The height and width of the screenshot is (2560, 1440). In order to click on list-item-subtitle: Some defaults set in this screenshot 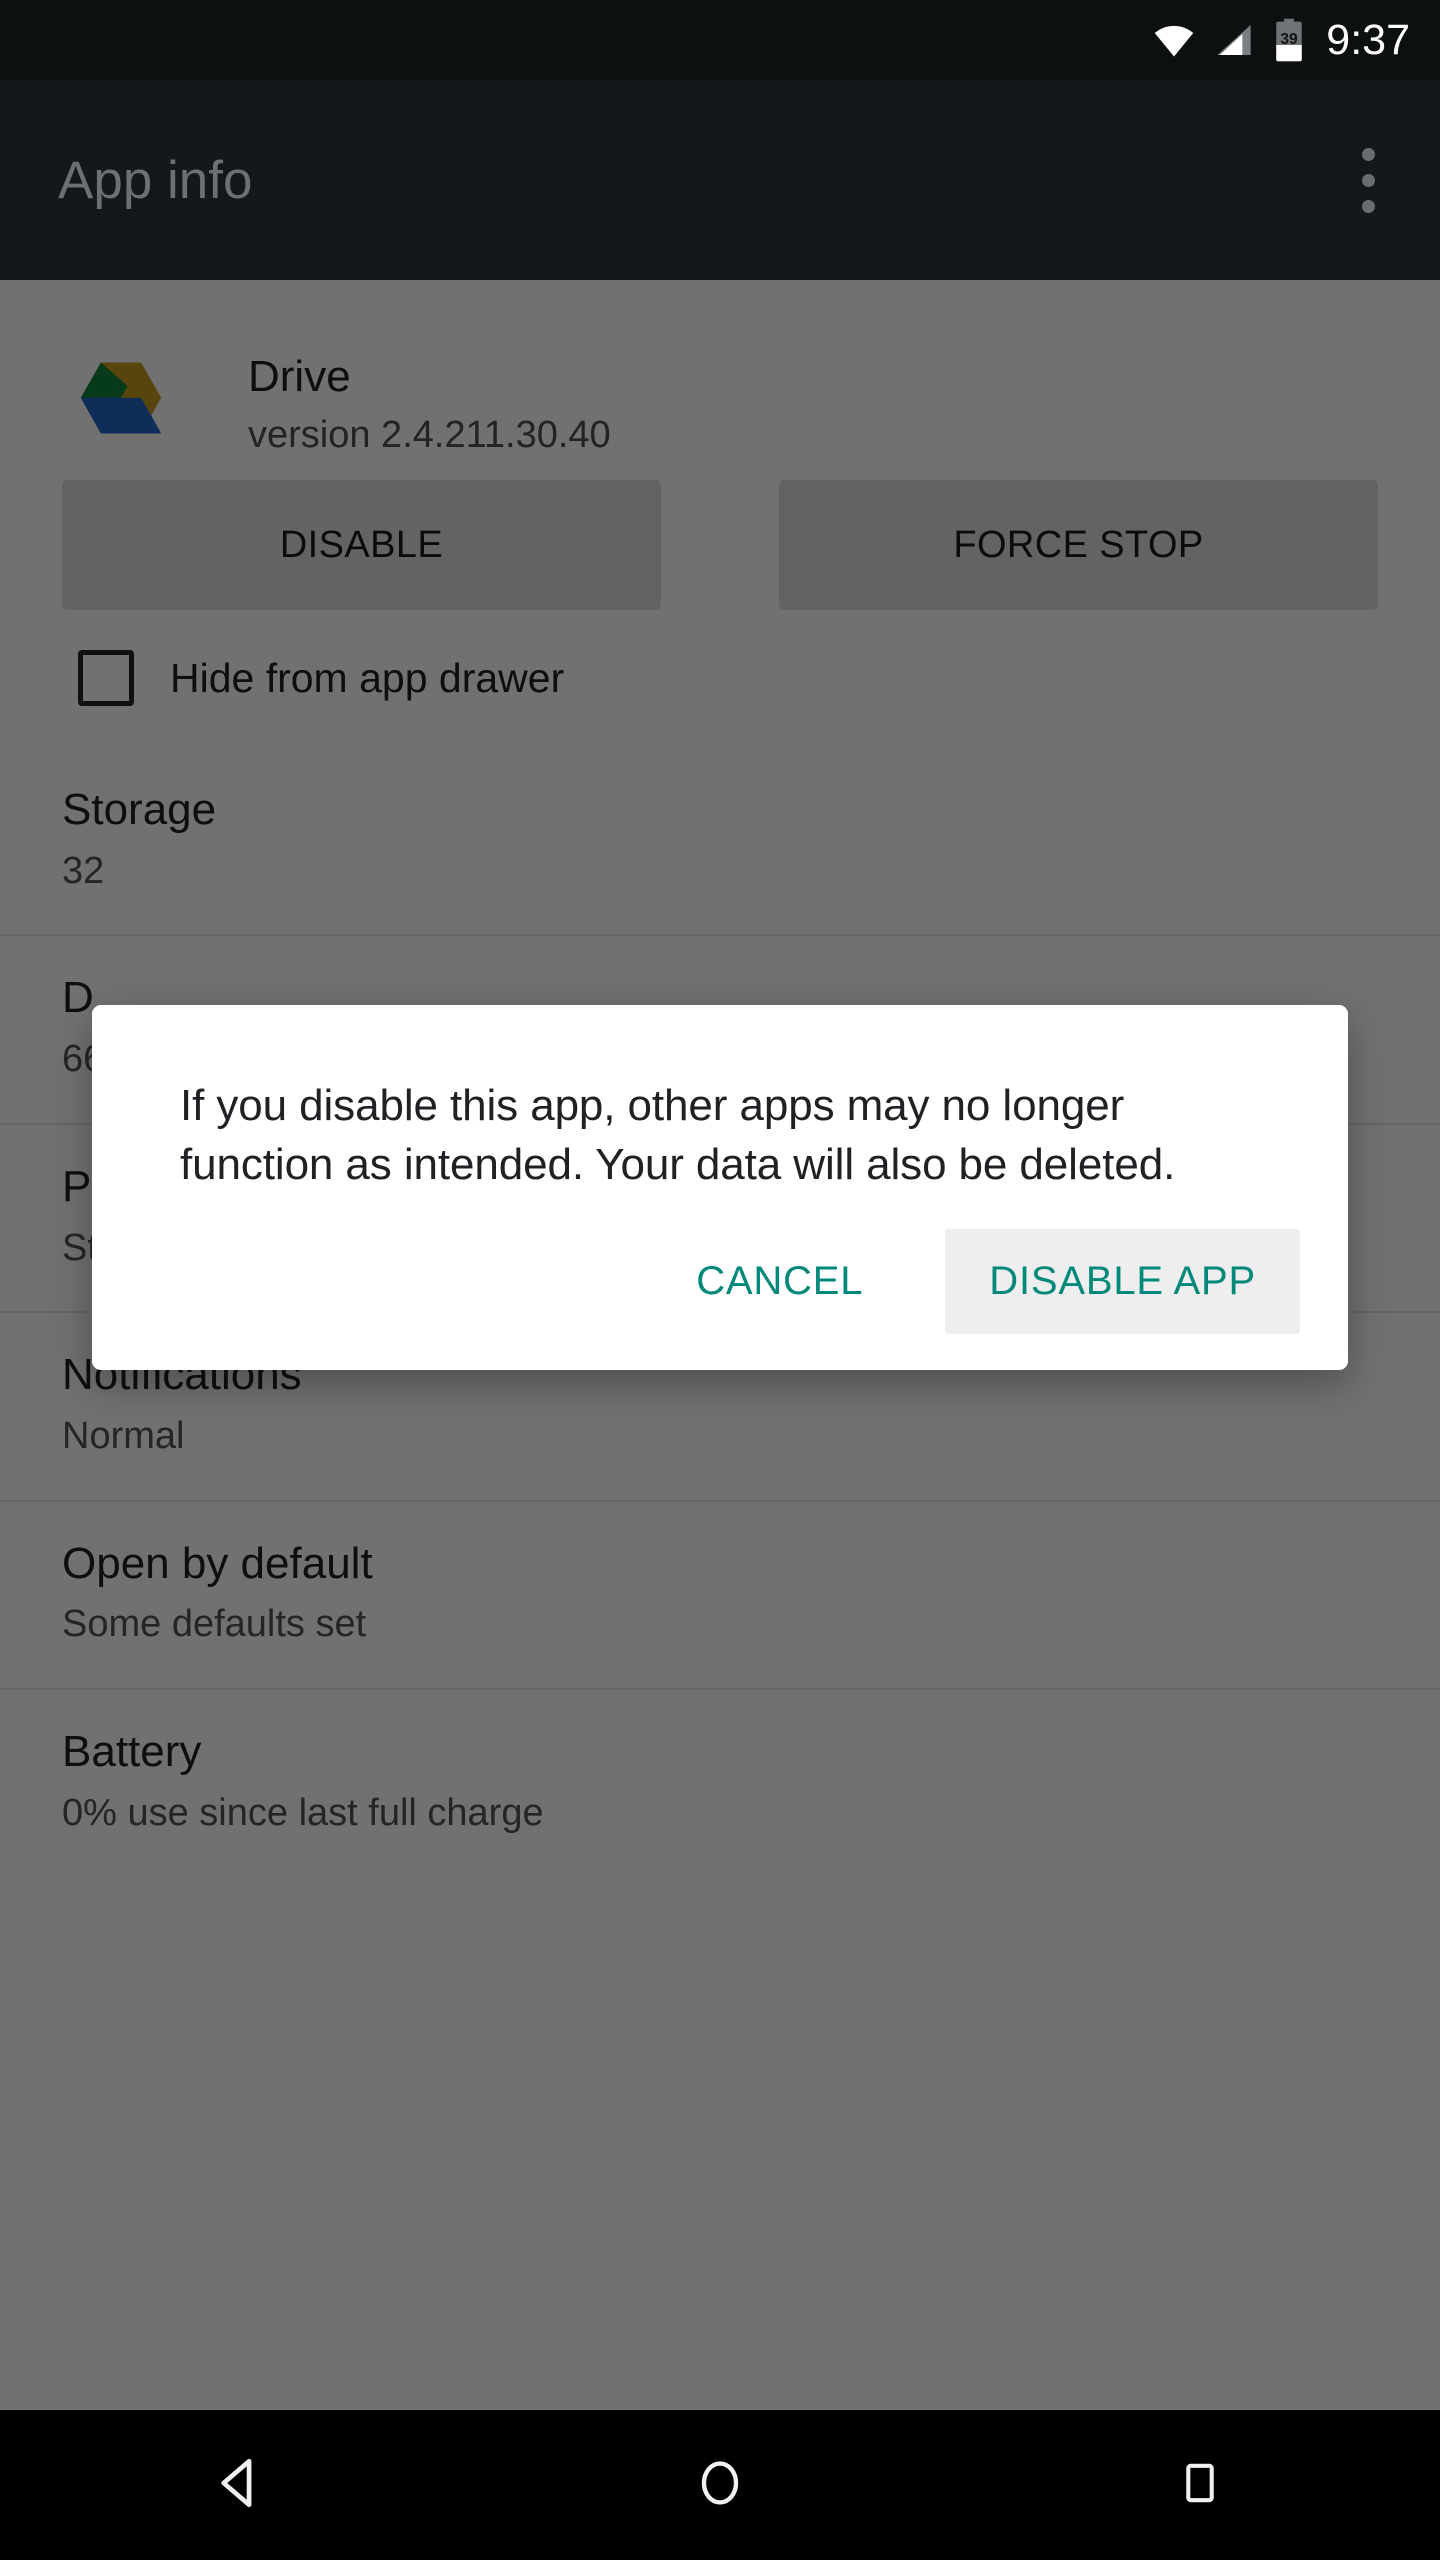, I will do `click(214, 1624)`.